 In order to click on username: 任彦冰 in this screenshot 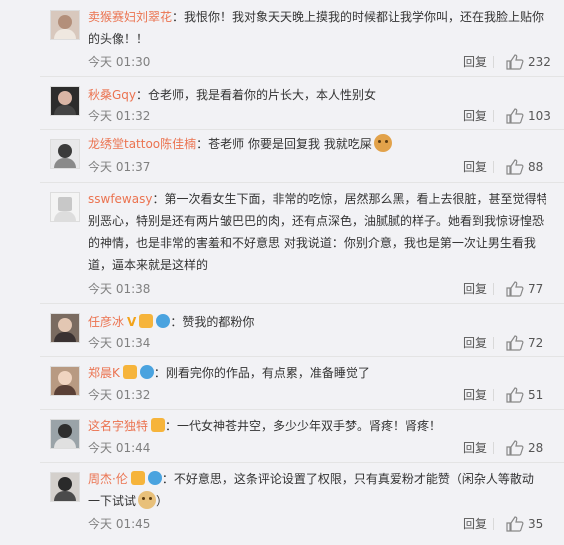, I will do `click(106, 322)`.